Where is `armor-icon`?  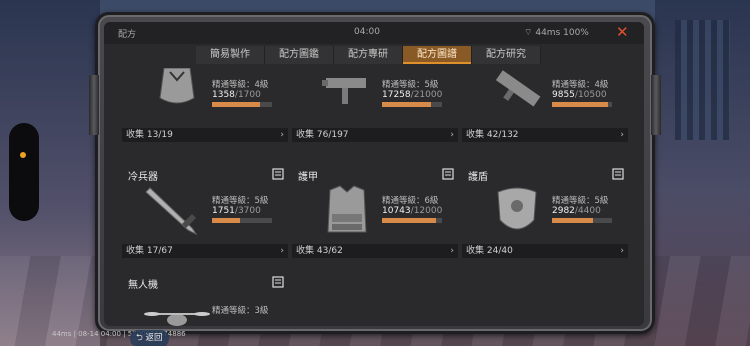 armor-icon is located at coordinates (347, 209).